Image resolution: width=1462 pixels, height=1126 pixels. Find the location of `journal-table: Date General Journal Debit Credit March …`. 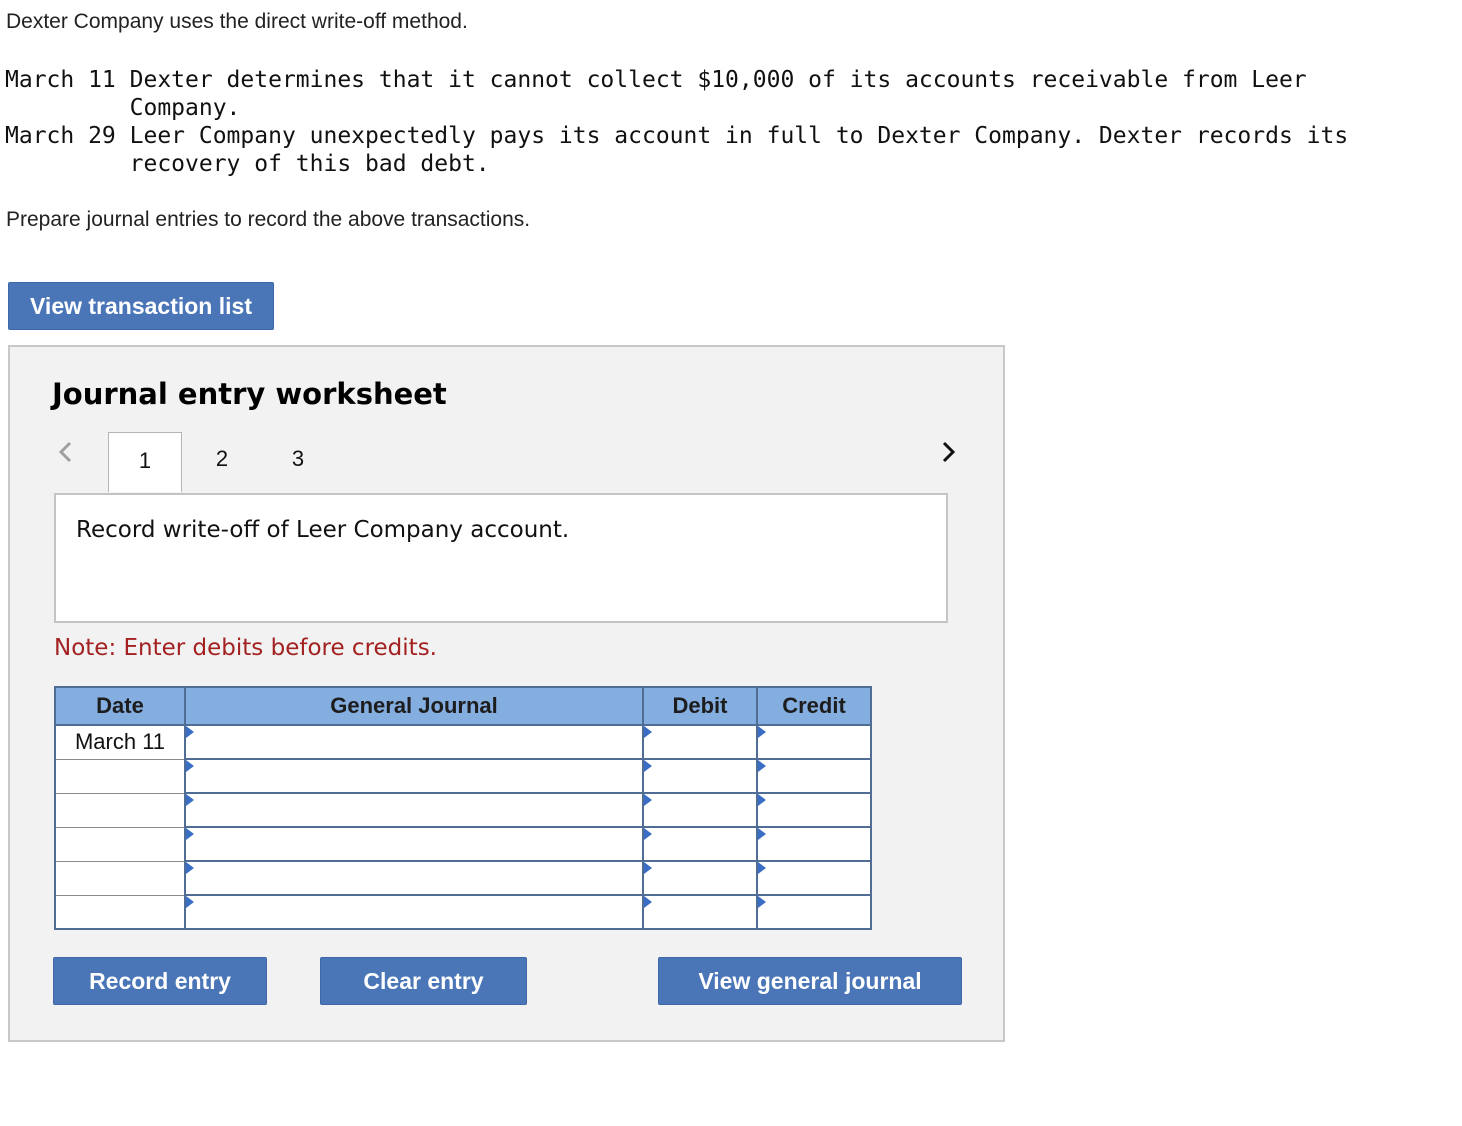

journal-table: Date General Journal Debit Credit March … is located at coordinates (463, 808).